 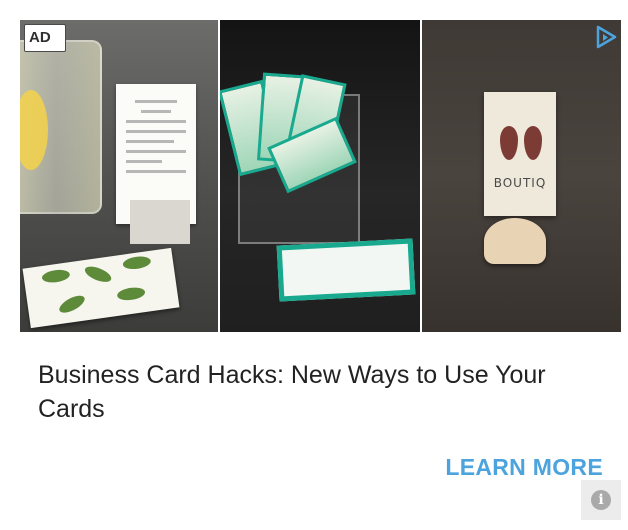 What do you see at coordinates (515, 241) in the screenshot?
I see `wood-stand-image` at bounding box center [515, 241].